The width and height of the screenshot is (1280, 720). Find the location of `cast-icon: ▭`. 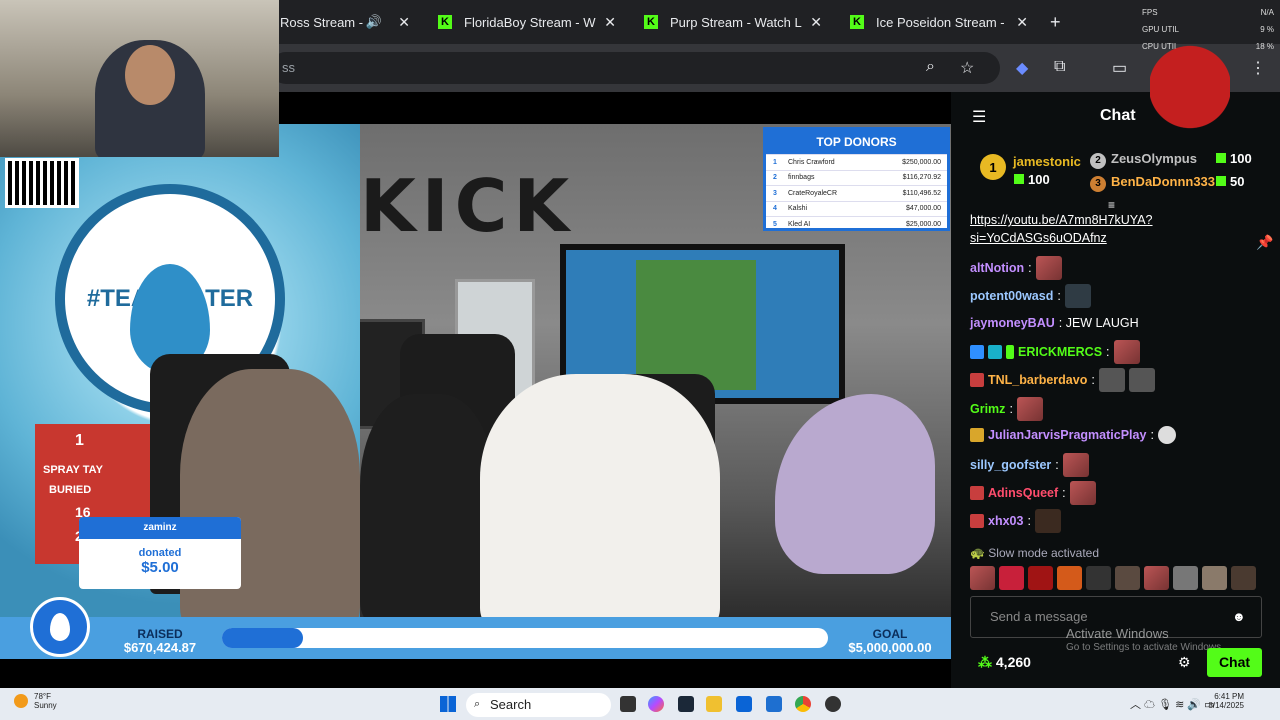

cast-icon: ▭ is located at coordinates (1119, 68).